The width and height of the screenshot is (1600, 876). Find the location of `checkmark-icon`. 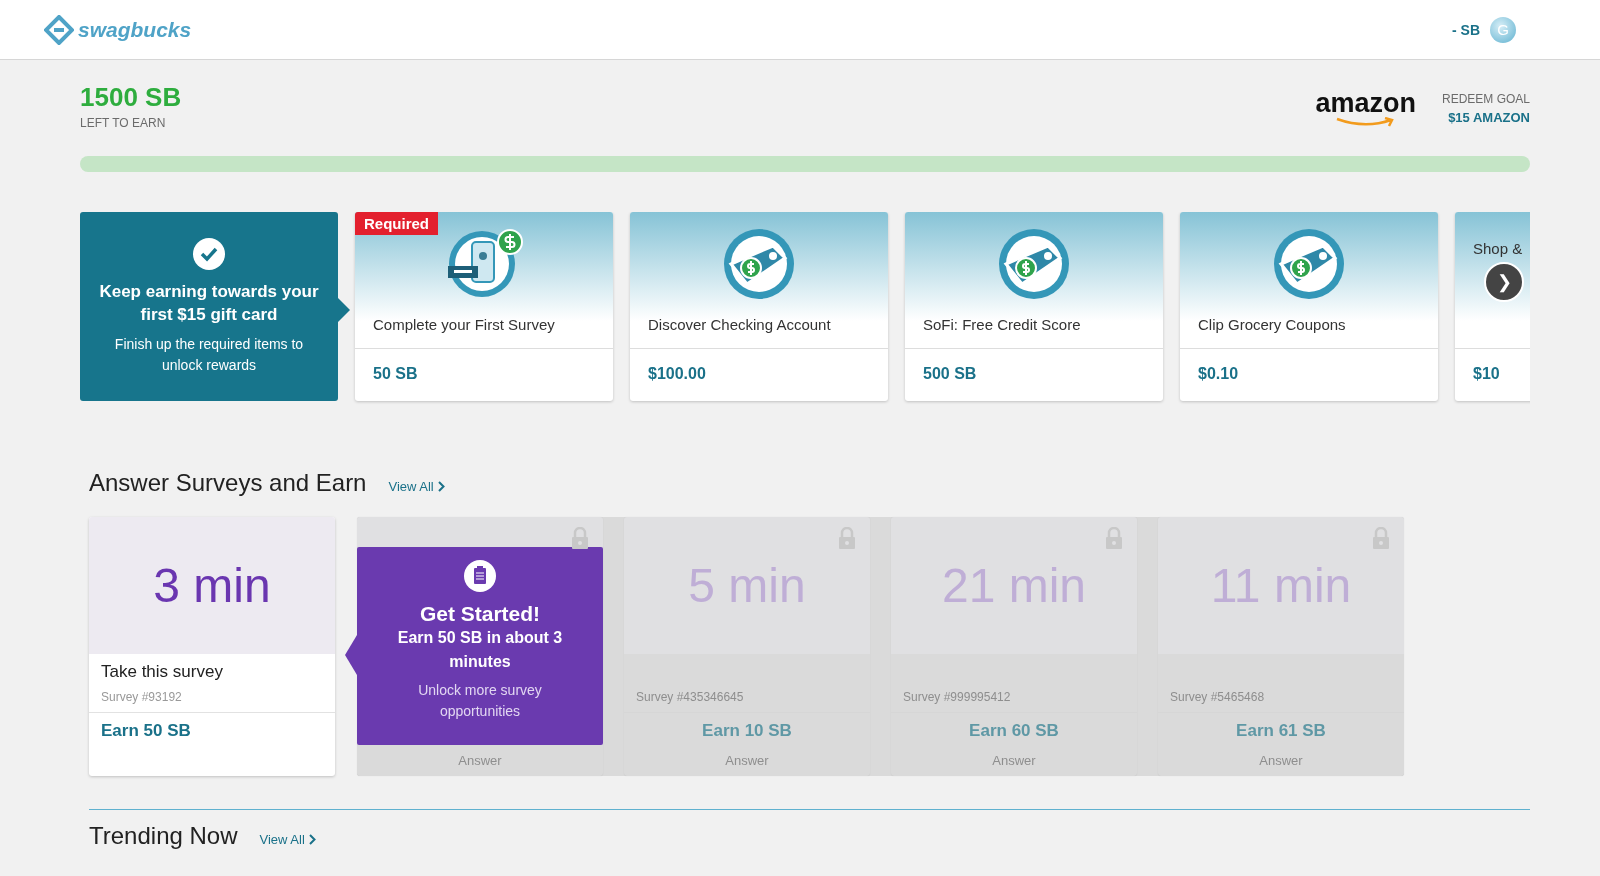

checkmark-icon is located at coordinates (209, 253).